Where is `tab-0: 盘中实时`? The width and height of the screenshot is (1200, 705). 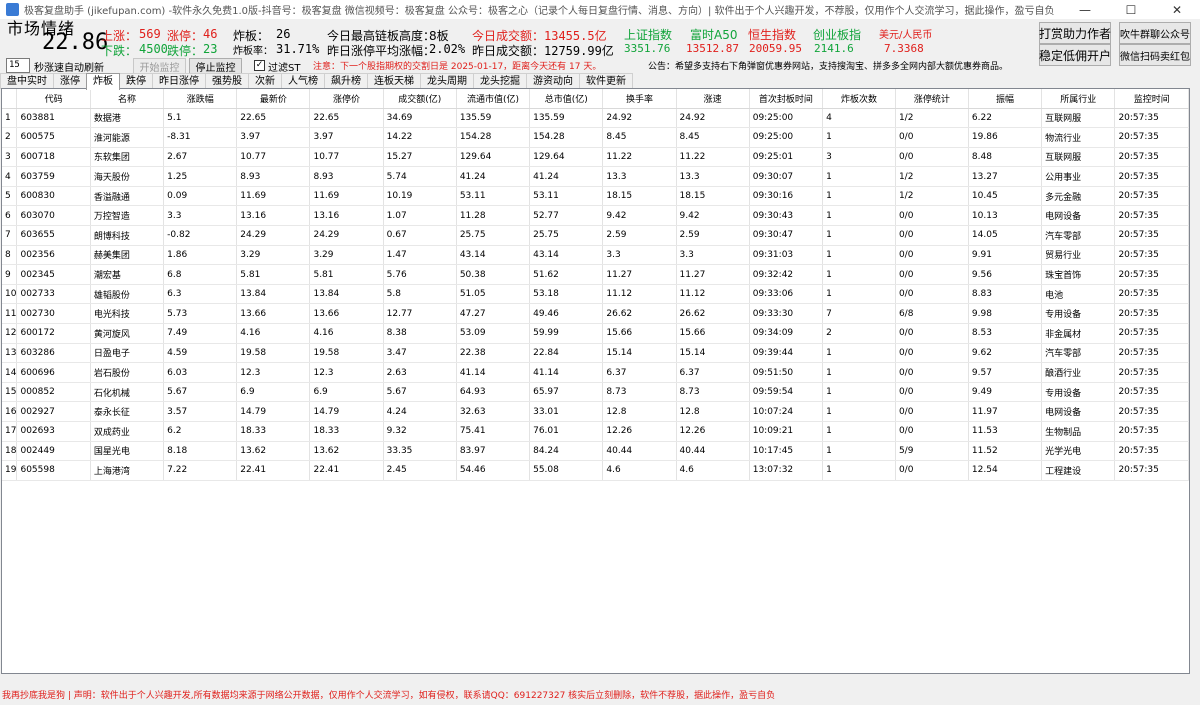 tab-0: 盘中实时 is located at coordinates (27, 81).